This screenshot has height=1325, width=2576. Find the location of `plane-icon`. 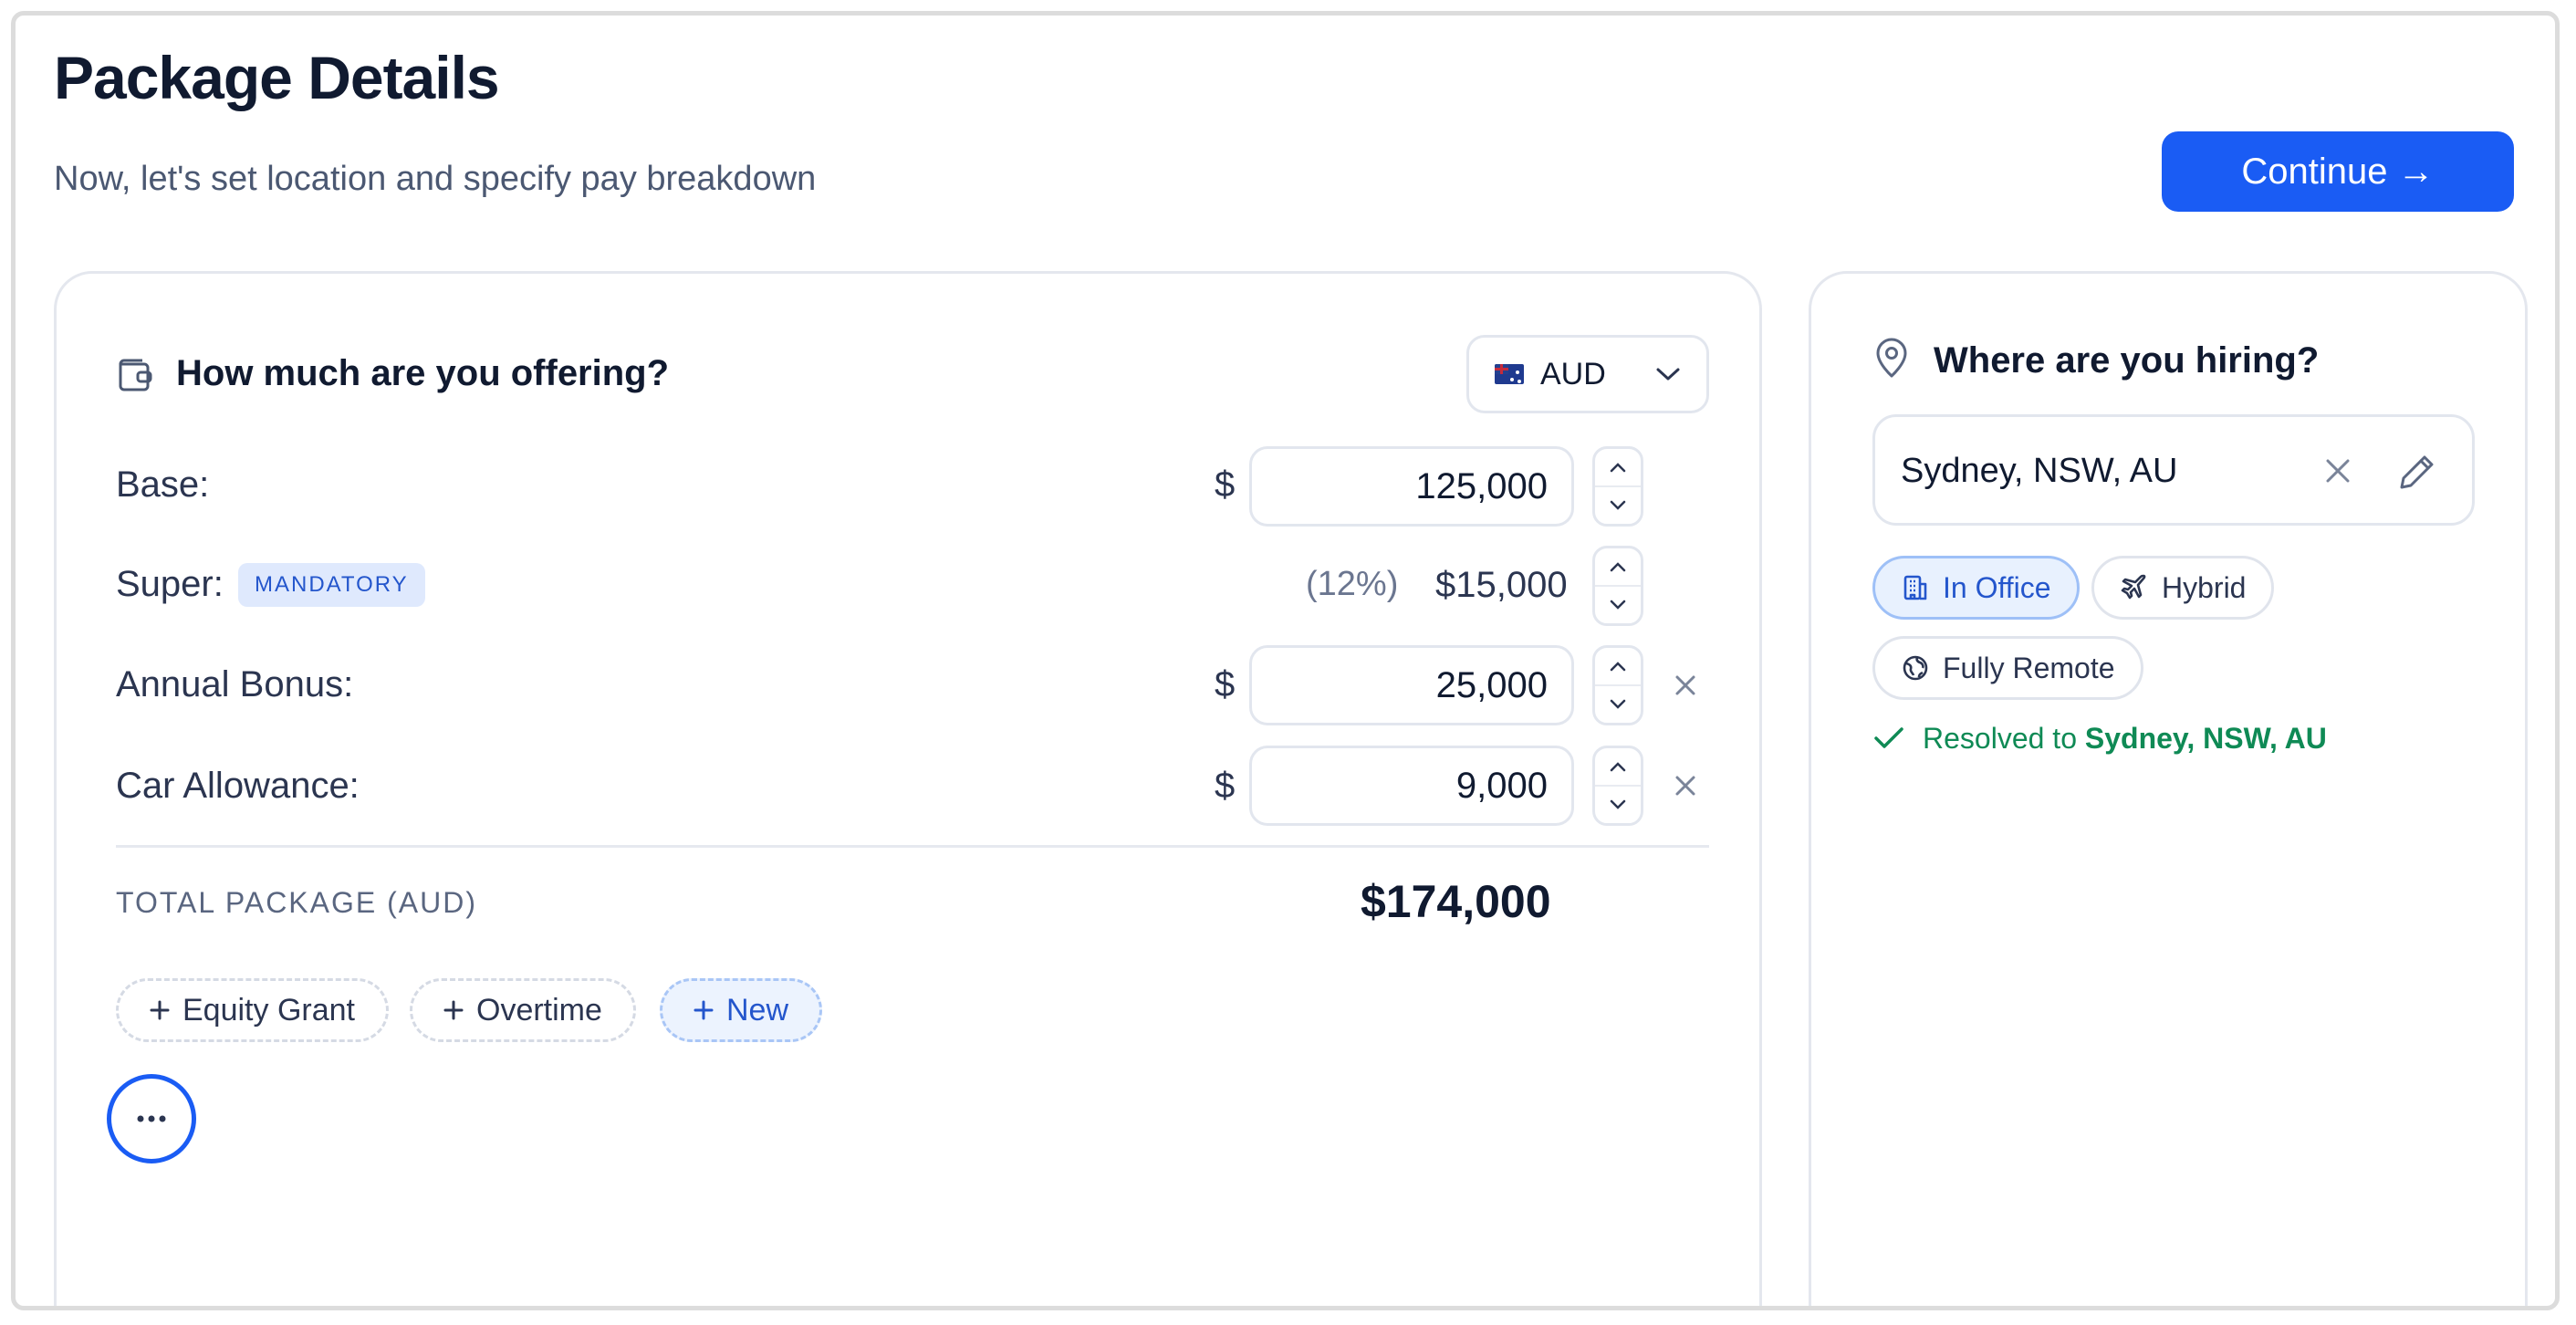

plane-icon is located at coordinates (2133, 587).